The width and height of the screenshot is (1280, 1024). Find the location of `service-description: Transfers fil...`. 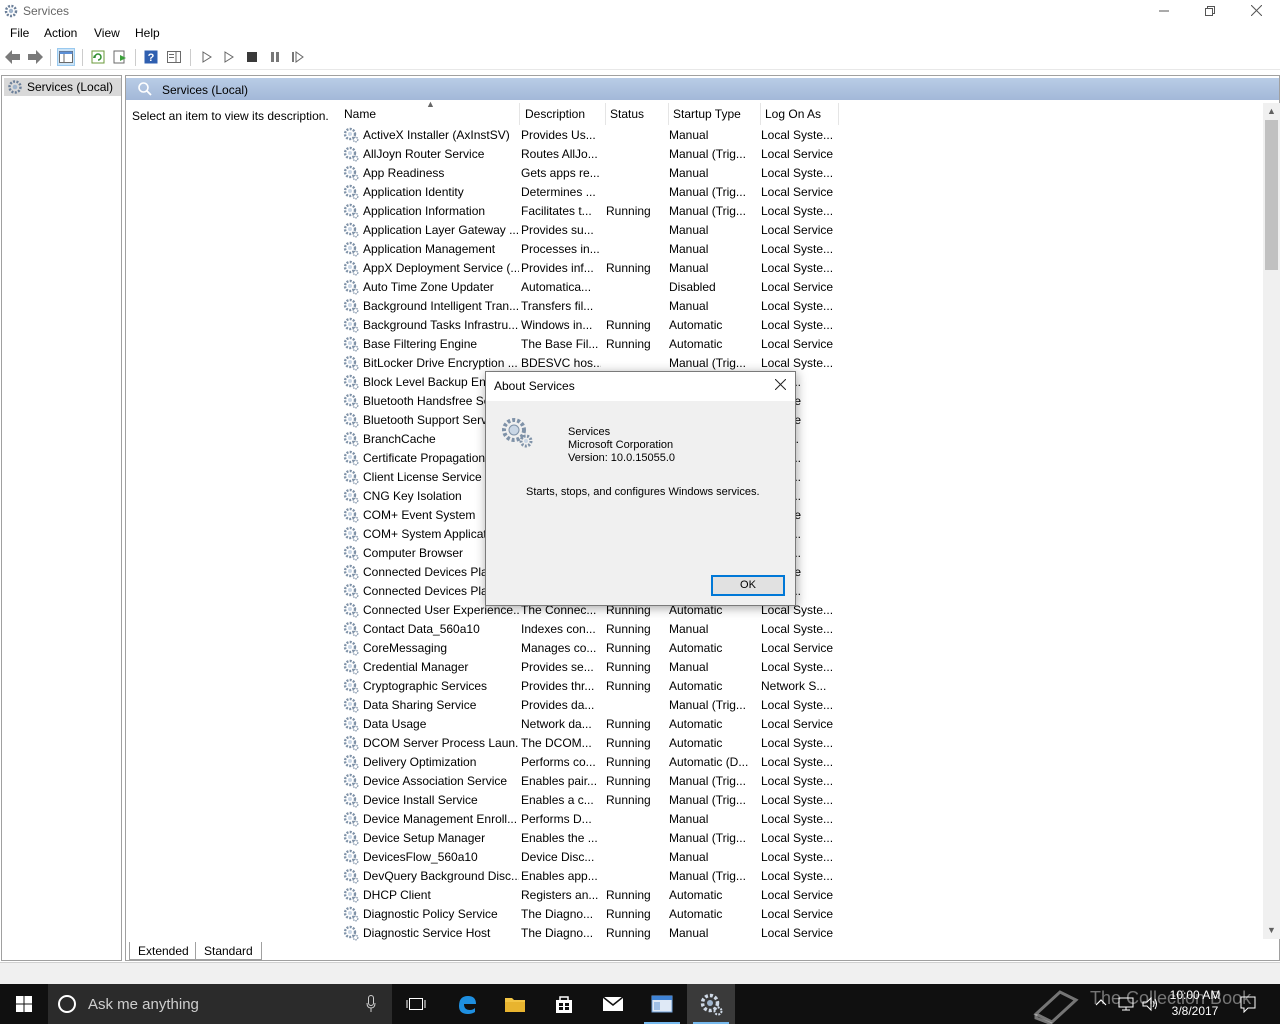

service-description: Transfers fil... is located at coordinates (557, 306).